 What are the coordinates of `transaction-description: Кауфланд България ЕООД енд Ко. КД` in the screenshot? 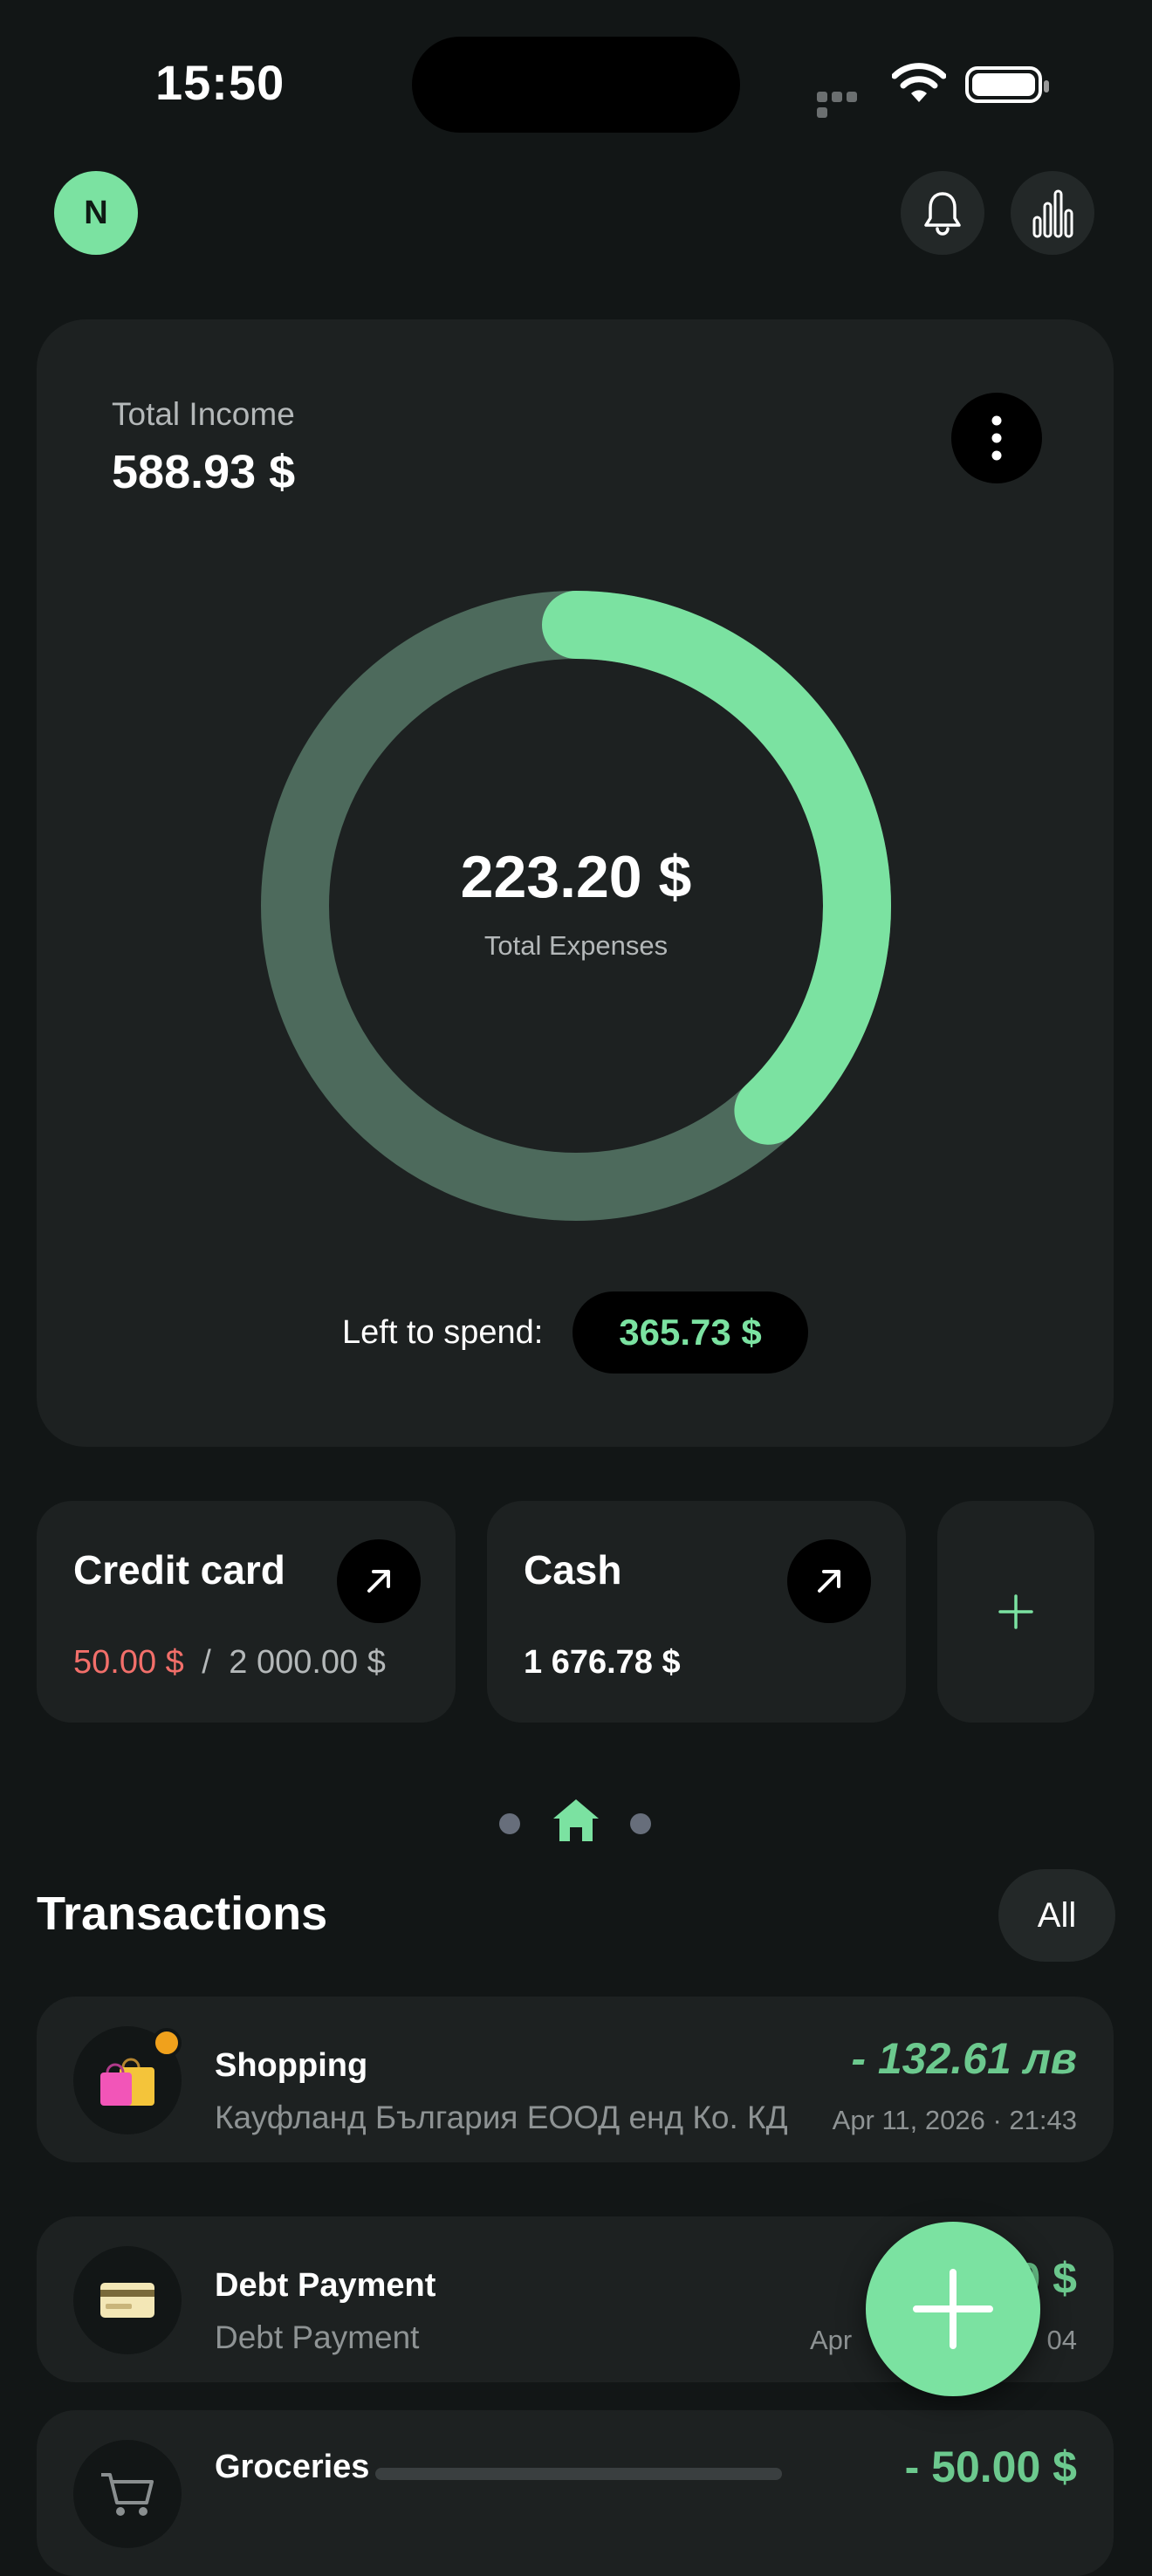 It's located at (501, 2117).